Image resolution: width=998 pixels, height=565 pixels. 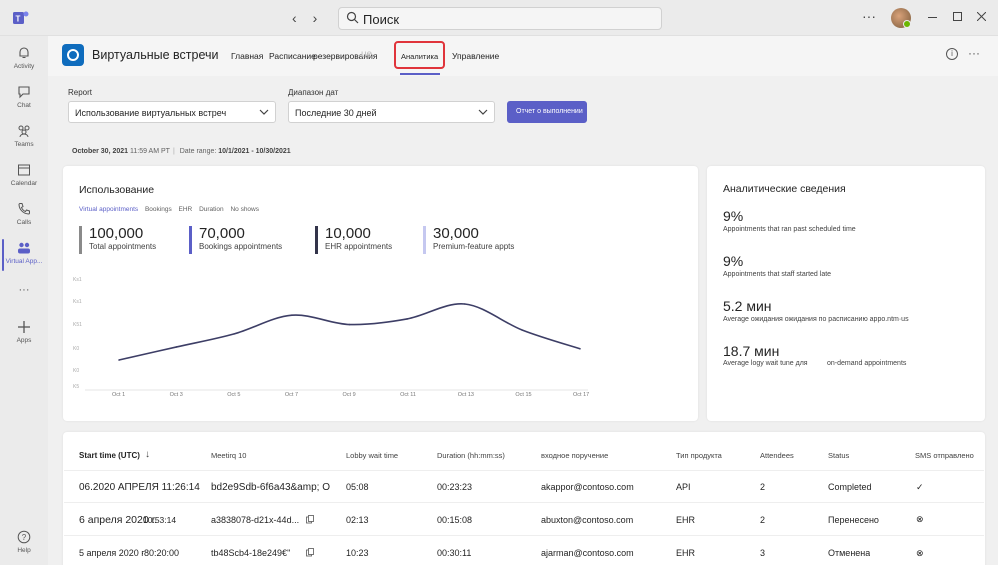 I want to click on app-title: Виртуальные встречи, so click(x=155, y=55).